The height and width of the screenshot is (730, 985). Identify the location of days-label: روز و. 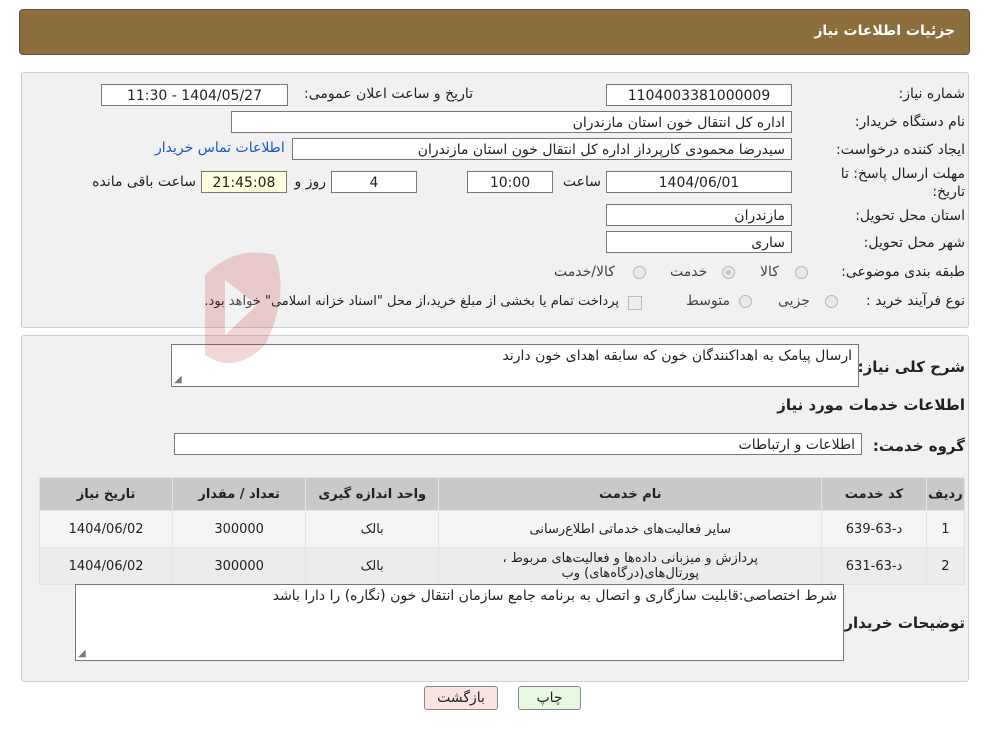
(310, 182).